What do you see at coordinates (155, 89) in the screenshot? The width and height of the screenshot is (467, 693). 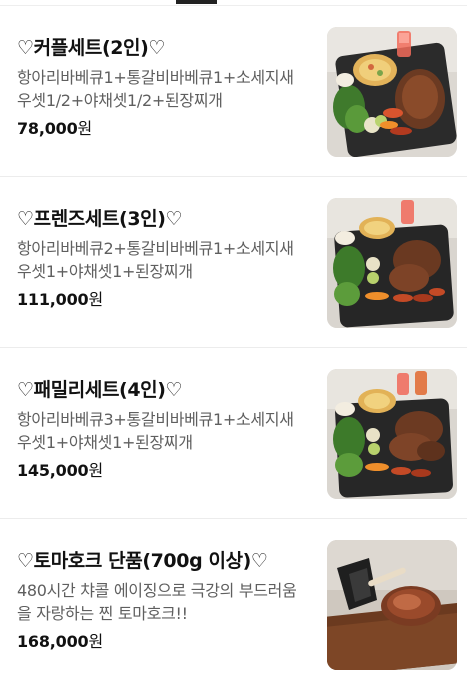 I see `menu-item-description: 항아리바베큐1+통갈비바베큐1+소세지새우셋1/2+야채셋1/2+된장찌개` at bounding box center [155, 89].